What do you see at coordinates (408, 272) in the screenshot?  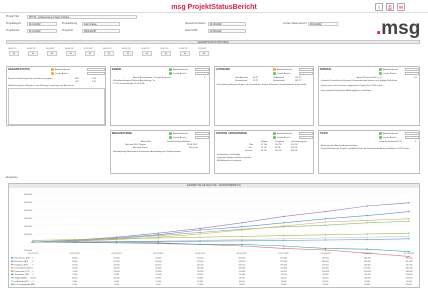 I see `table-cell: -180.000` at bounding box center [408, 272].